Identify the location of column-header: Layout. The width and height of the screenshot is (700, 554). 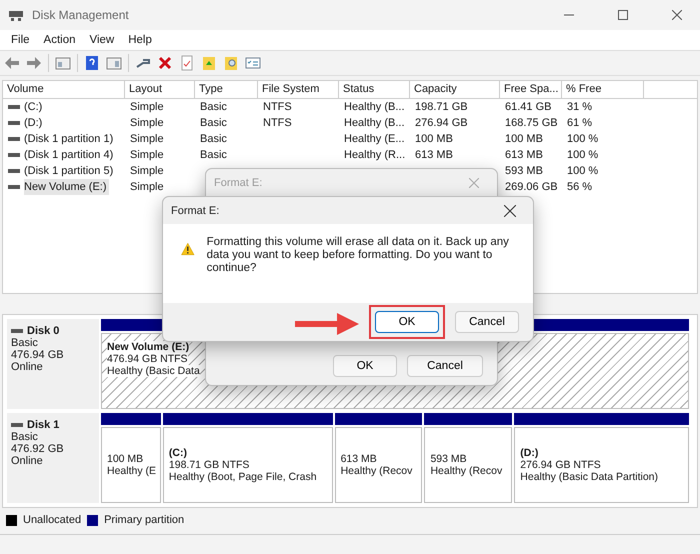
(160, 89).